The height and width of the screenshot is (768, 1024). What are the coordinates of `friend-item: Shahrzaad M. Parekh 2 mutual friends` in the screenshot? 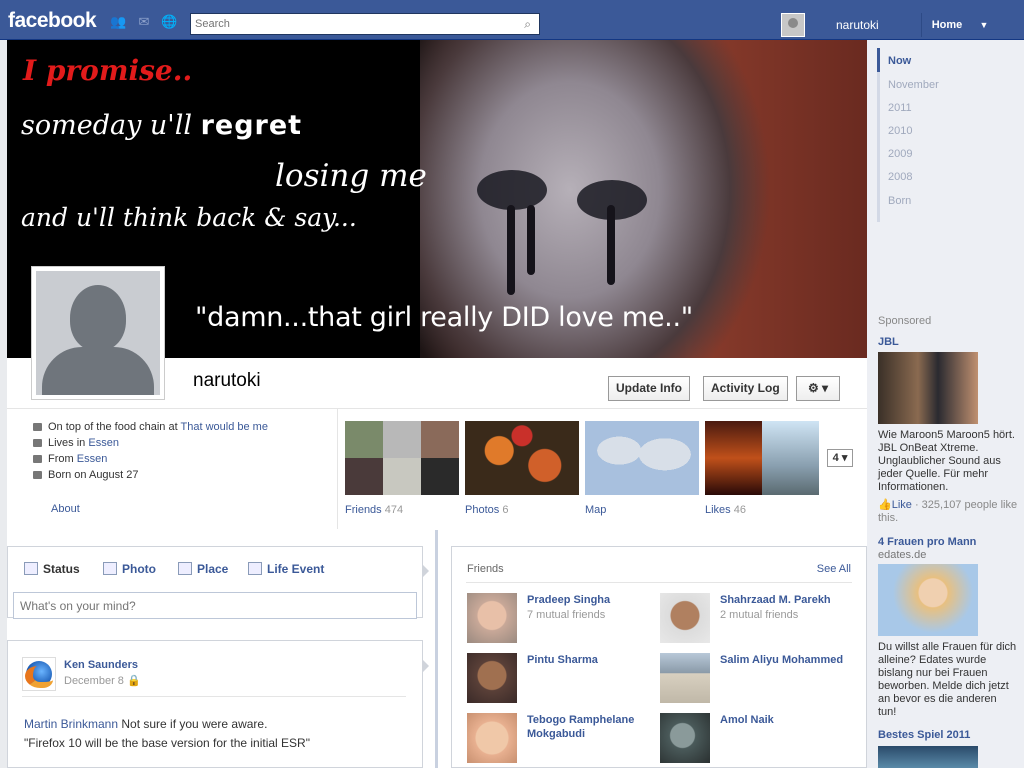 It's located at (755, 619).